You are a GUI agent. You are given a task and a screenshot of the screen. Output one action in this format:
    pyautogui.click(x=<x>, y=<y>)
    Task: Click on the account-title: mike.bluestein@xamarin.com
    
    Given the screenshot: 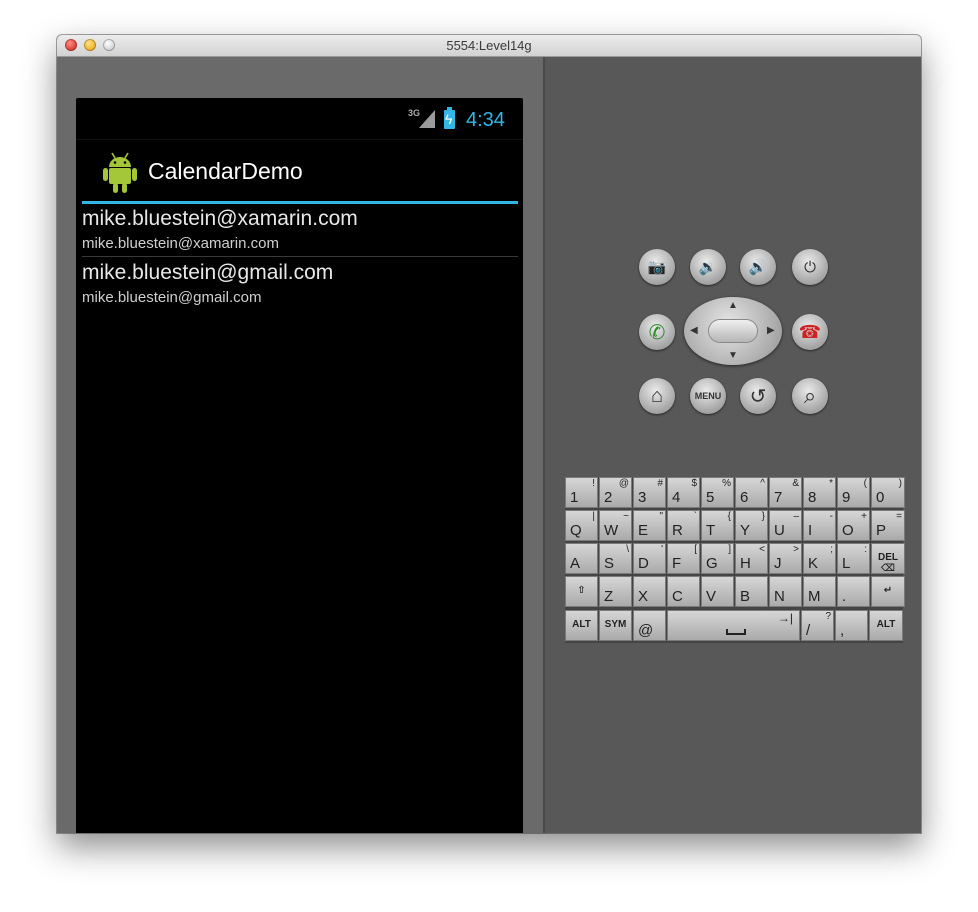 What is the action you would take?
    pyautogui.click(x=220, y=218)
    